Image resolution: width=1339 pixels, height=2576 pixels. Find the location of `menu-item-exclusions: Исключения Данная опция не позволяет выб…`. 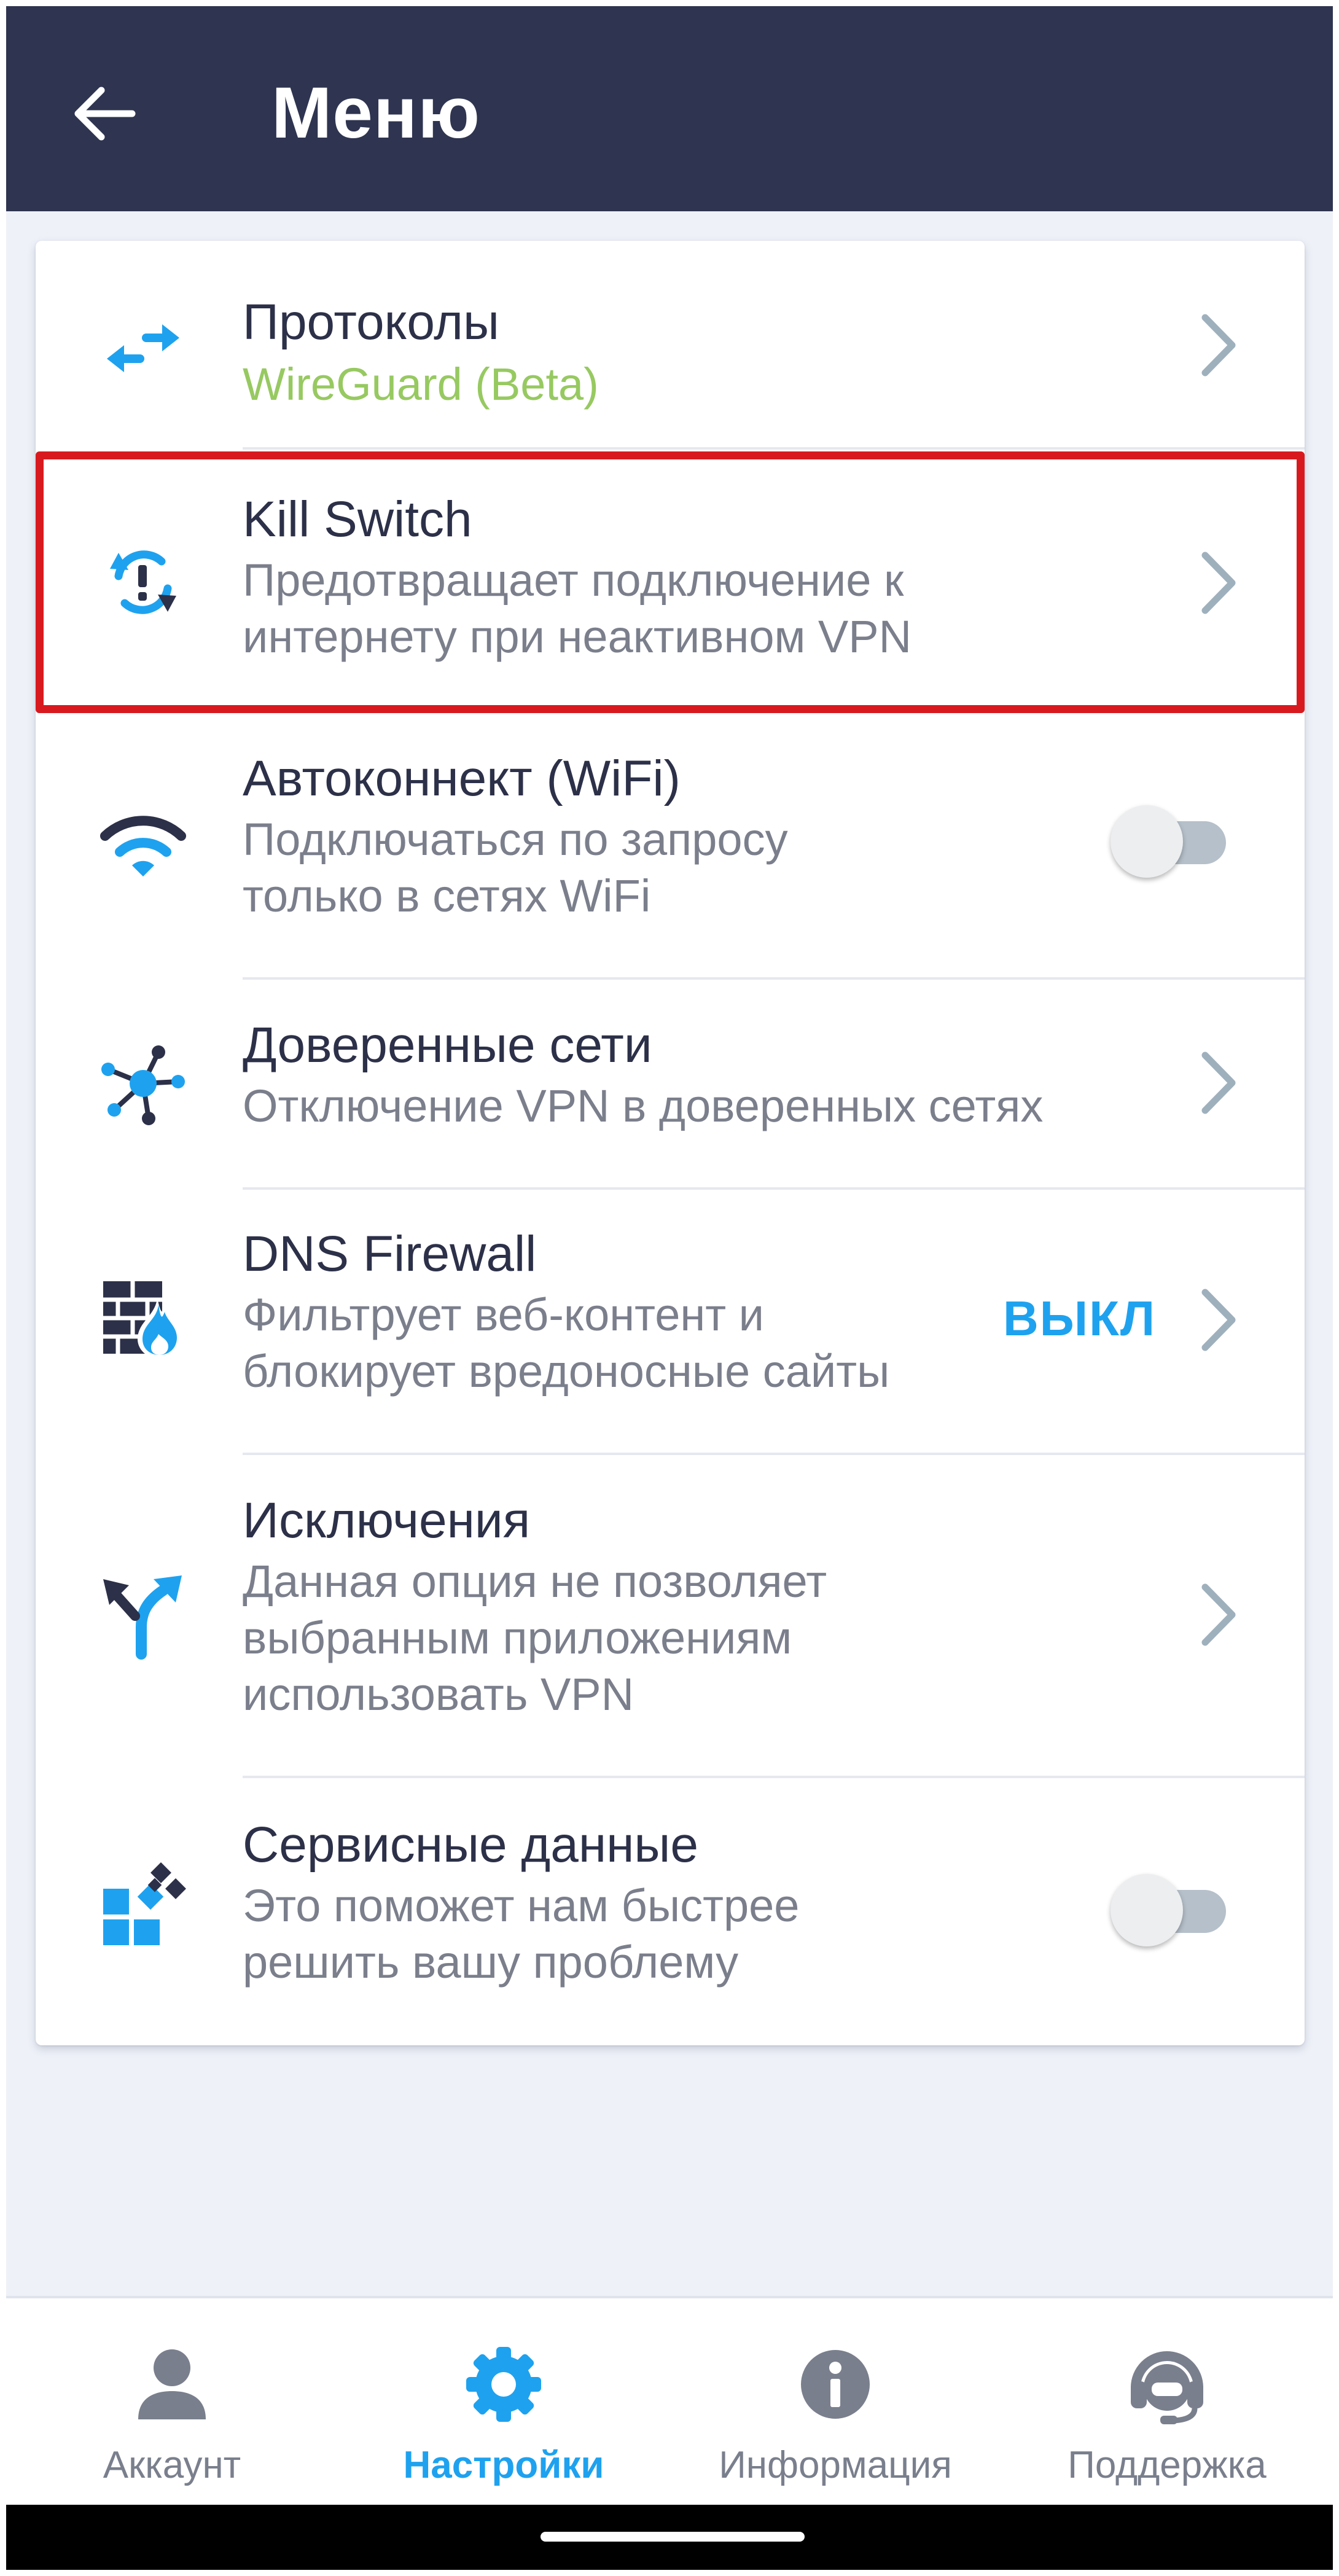

menu-item-exclusions: Исключения Данная опция не позволяет выб… is located at coordinates (670, 1615).